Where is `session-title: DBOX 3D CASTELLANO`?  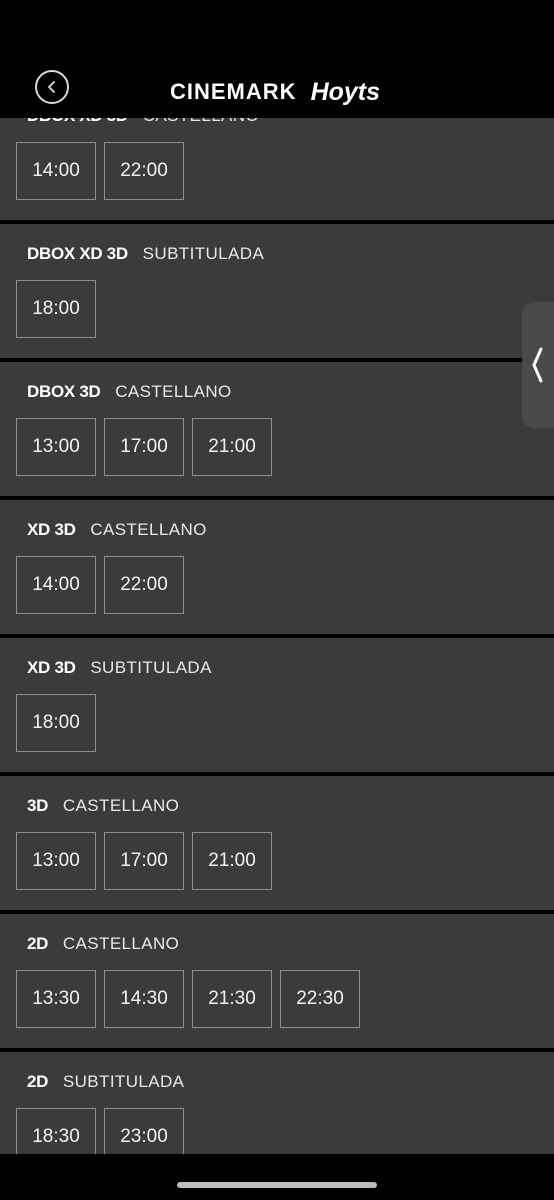 session-title: DBOX 3D CASTELLANO is located at coordinates (129, 392).